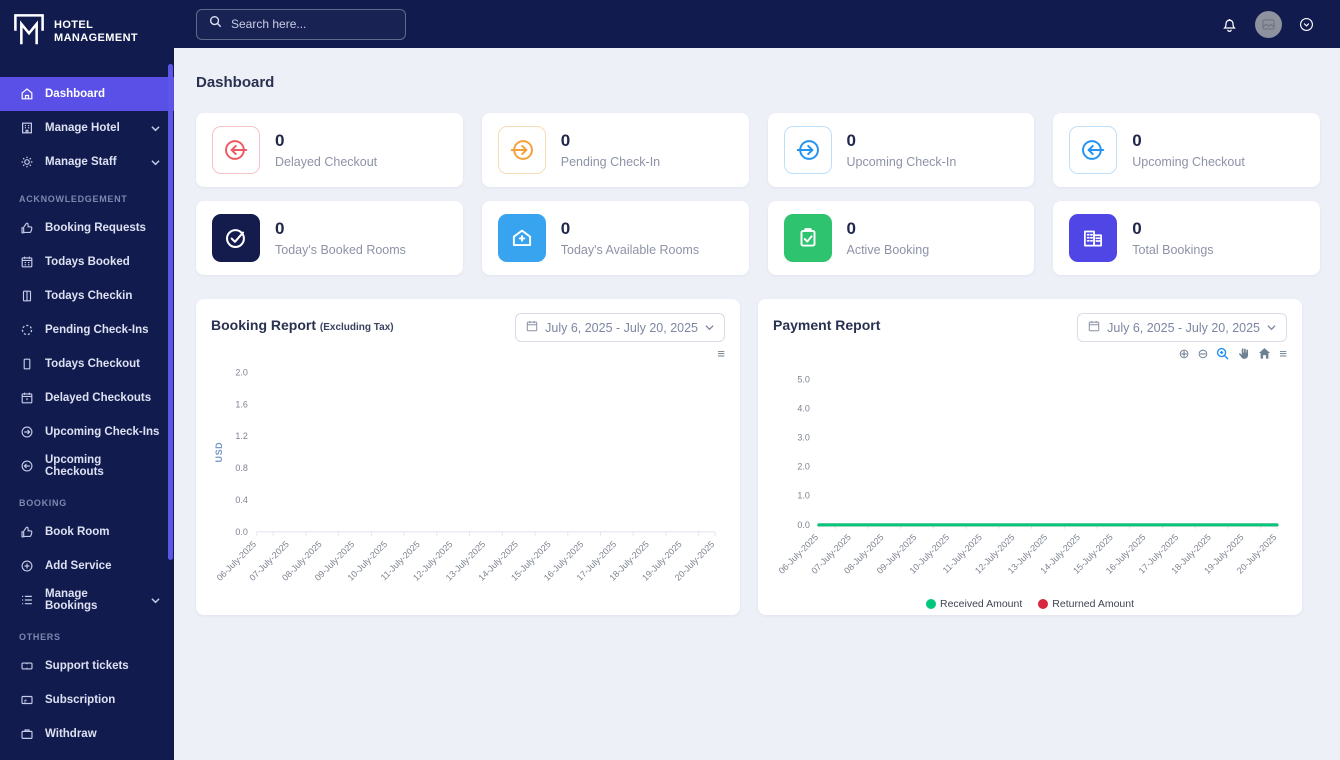 The height and width of the screenshot is (760, 1340). What do you see at coordinates (521, 238) in the screenshot?
I see `home-plus-icon` at bounding box center [521, 238].